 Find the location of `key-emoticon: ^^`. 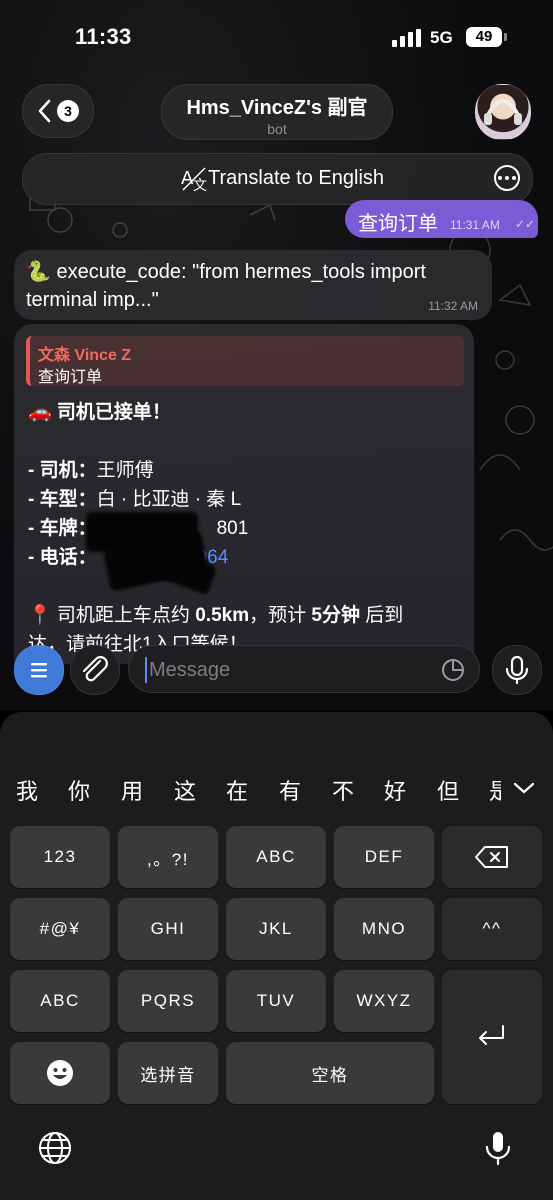

key-emoticon: ^^ is located at coordinates (492, 929).